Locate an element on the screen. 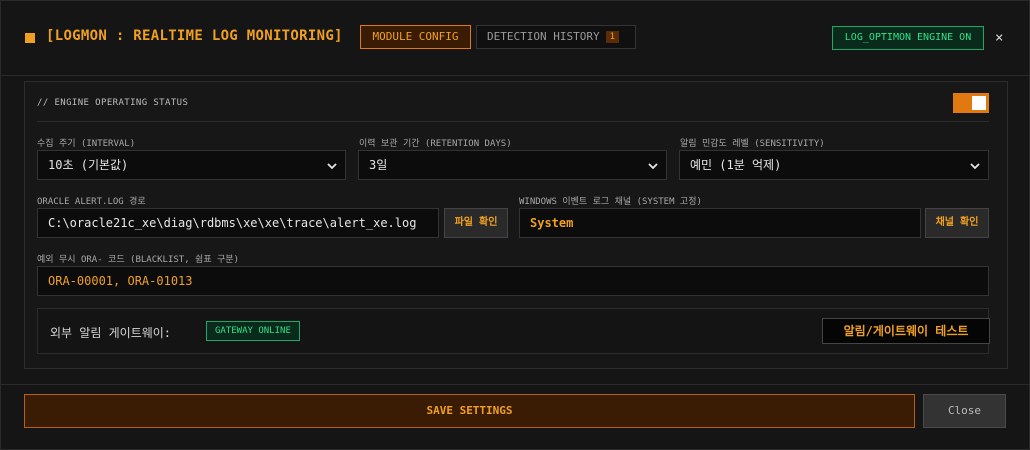  tab-detection-history-label: DETECTION HISTORY is located at coordinates (543, 36).